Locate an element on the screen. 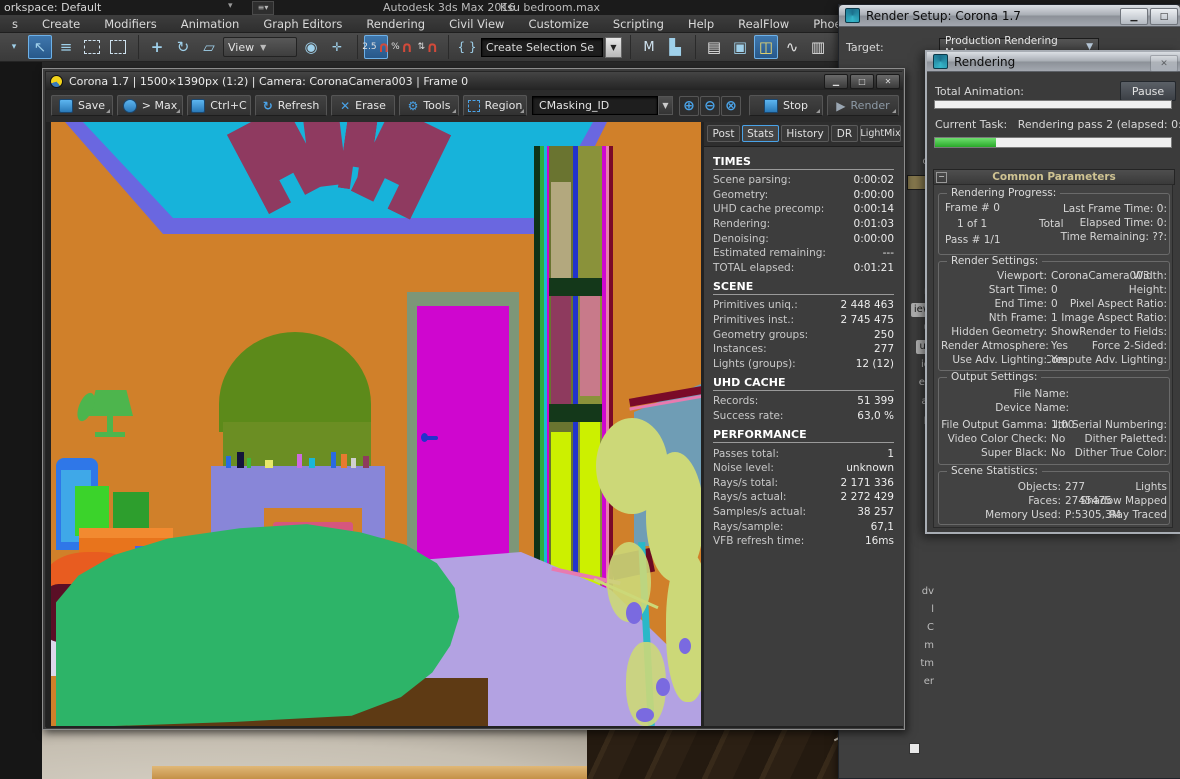 The height and width of the screenshot is (779, 1180). erase-button: ✕ Erase is located at coordinates (363, 105).